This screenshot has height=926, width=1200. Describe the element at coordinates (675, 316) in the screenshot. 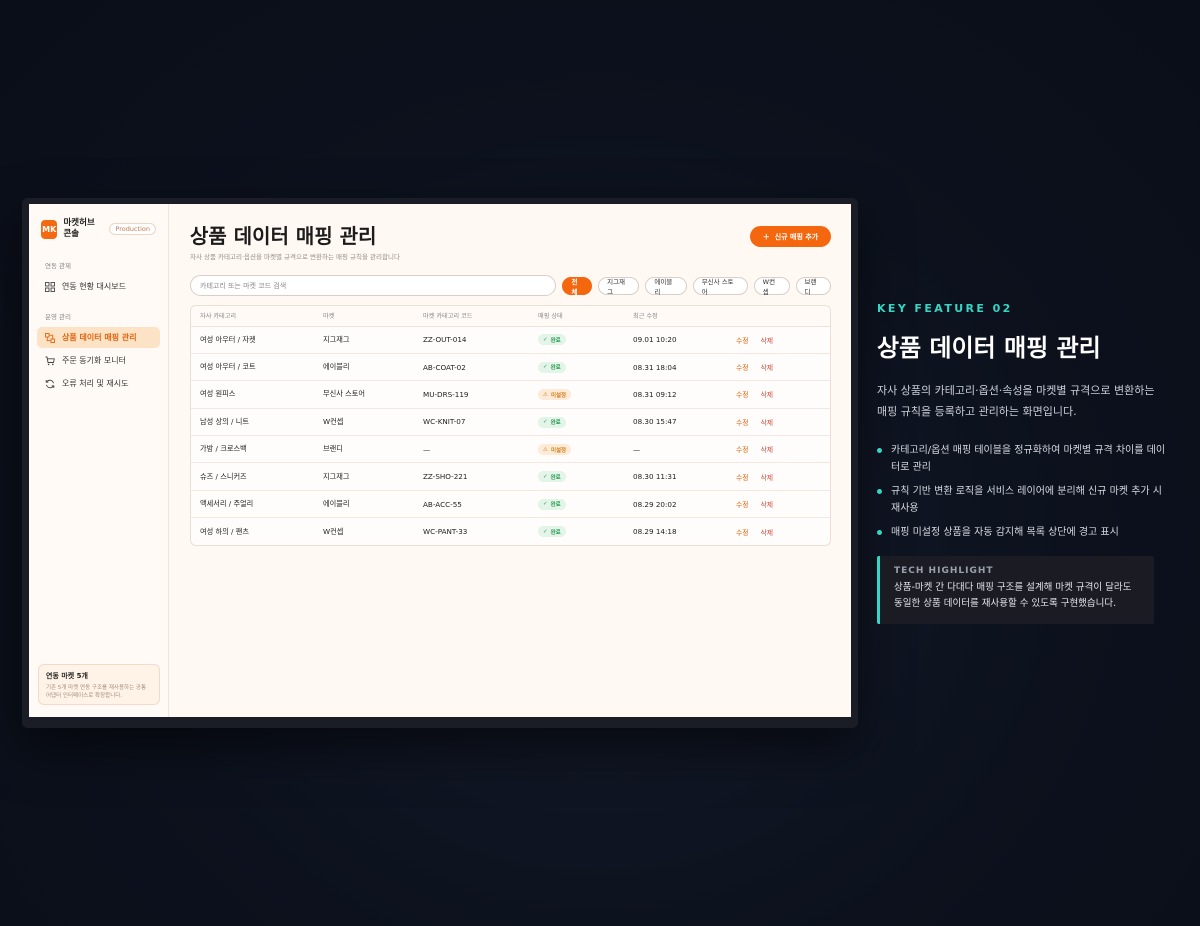

I see `col-updated: 최근 수정` at that location.